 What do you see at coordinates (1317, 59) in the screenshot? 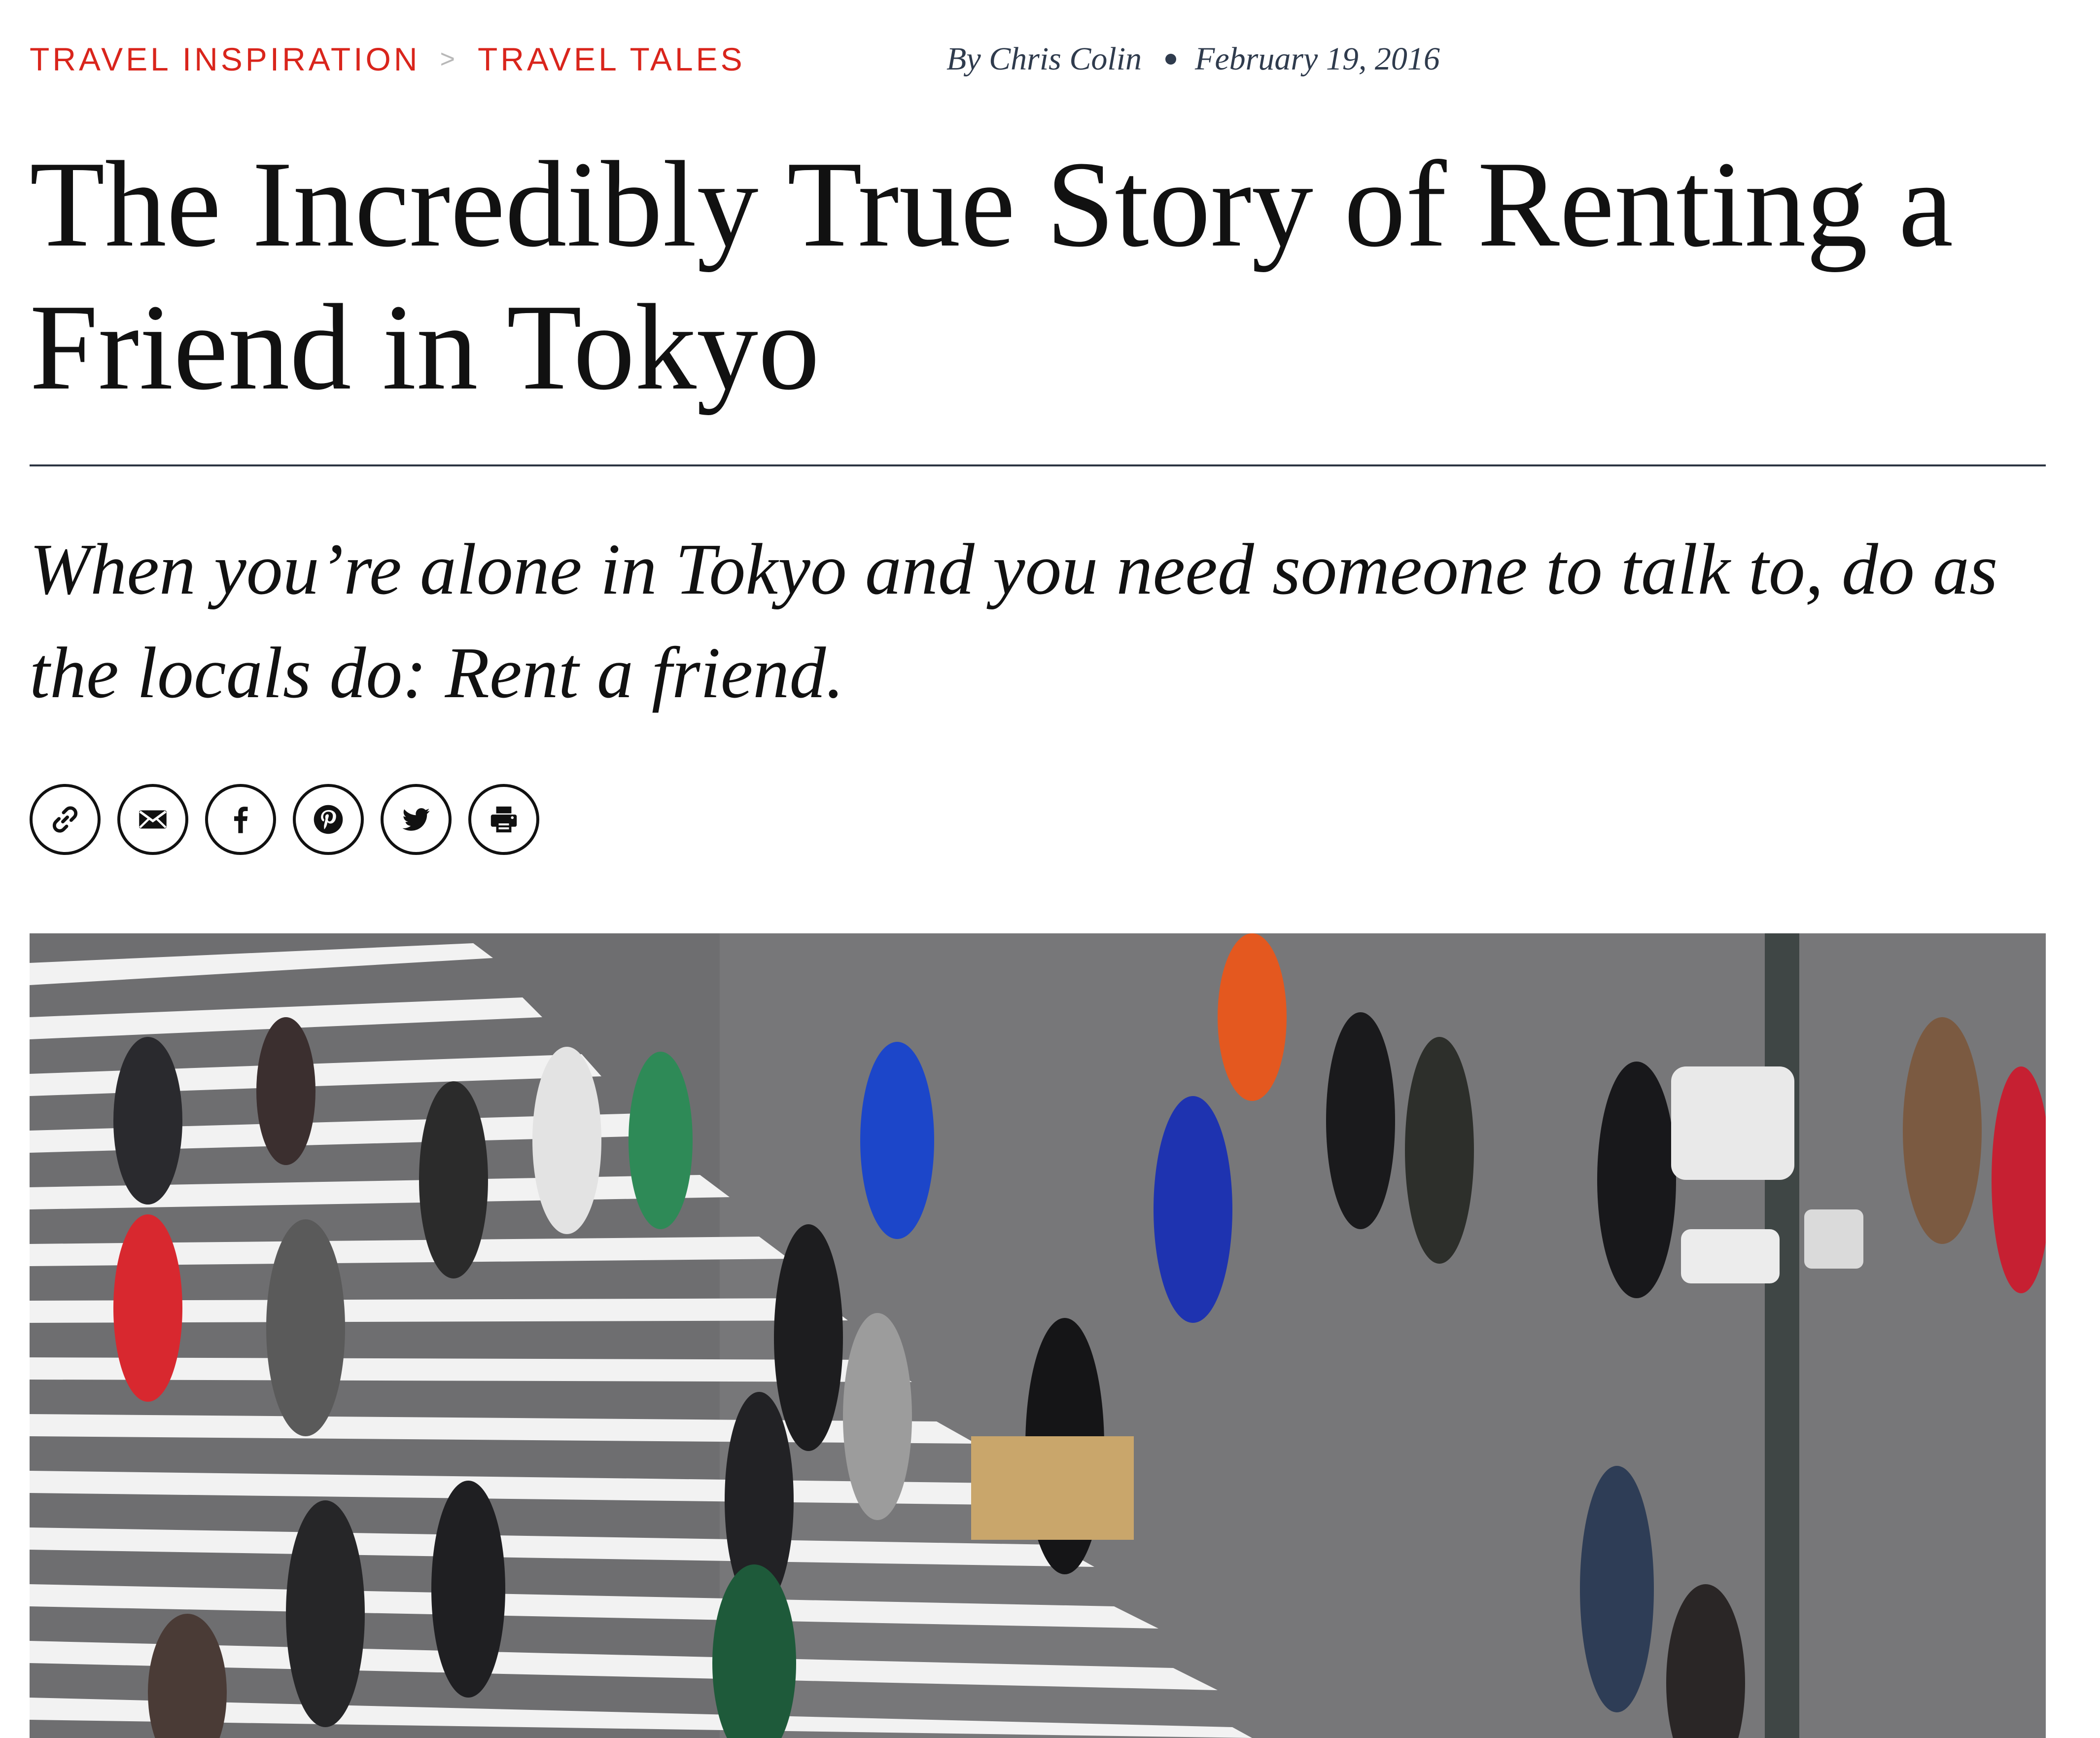
I see `publish-date: February 19, 2016` at bounding box center [1317, 59].